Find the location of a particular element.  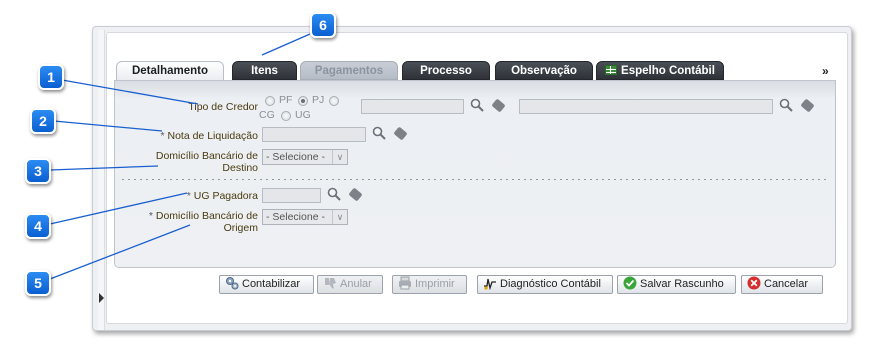

callout-2: 2 is located at coordinates (43, 121).